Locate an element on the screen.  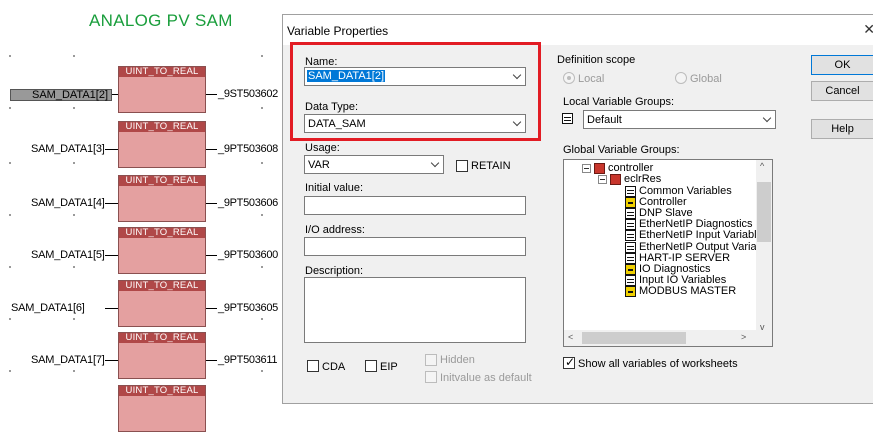
datatype-label: Data Type: is located at coordinates (331, 107).